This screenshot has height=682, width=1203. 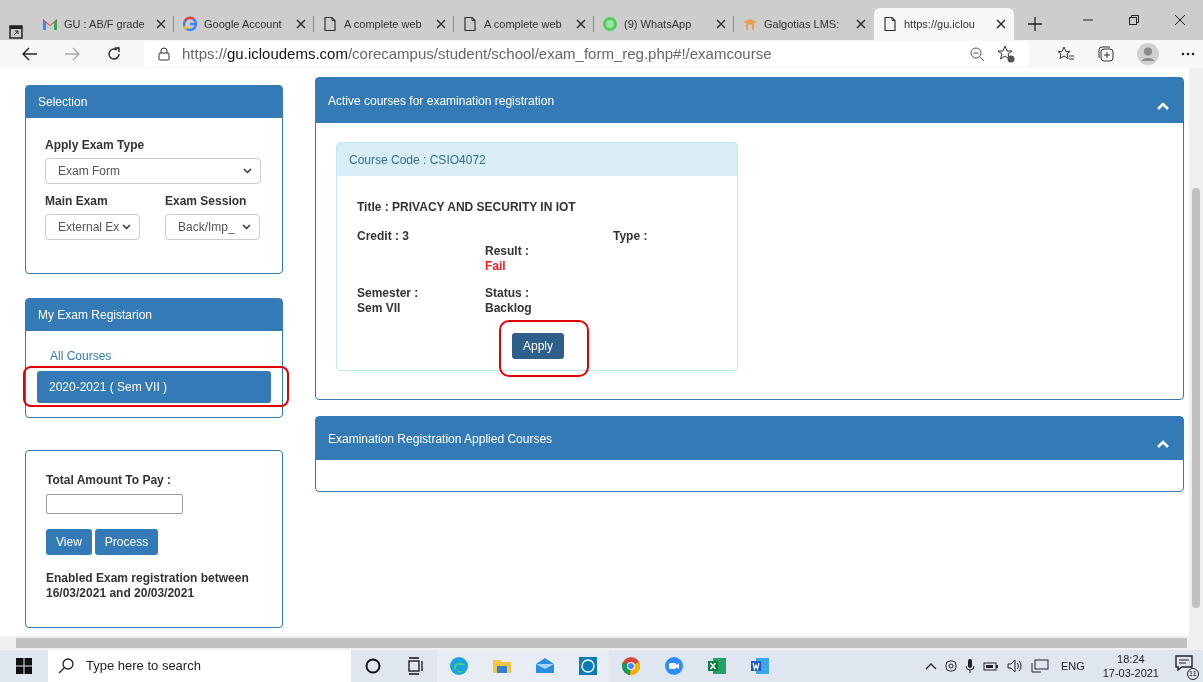 What do you see at coordinates (383, 236) in the screenshot?
I see `credit-text: Credit : 3` at bounding box center [383, 236].